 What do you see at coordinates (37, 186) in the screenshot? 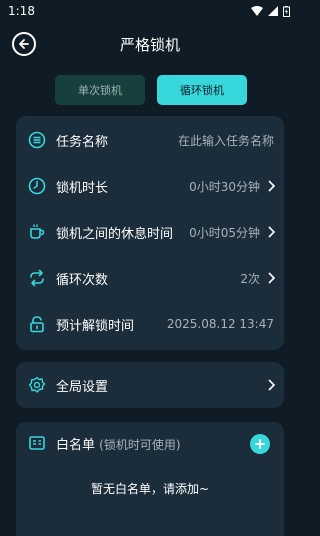
I see `clock-icon` at bounding box center [37, 186].